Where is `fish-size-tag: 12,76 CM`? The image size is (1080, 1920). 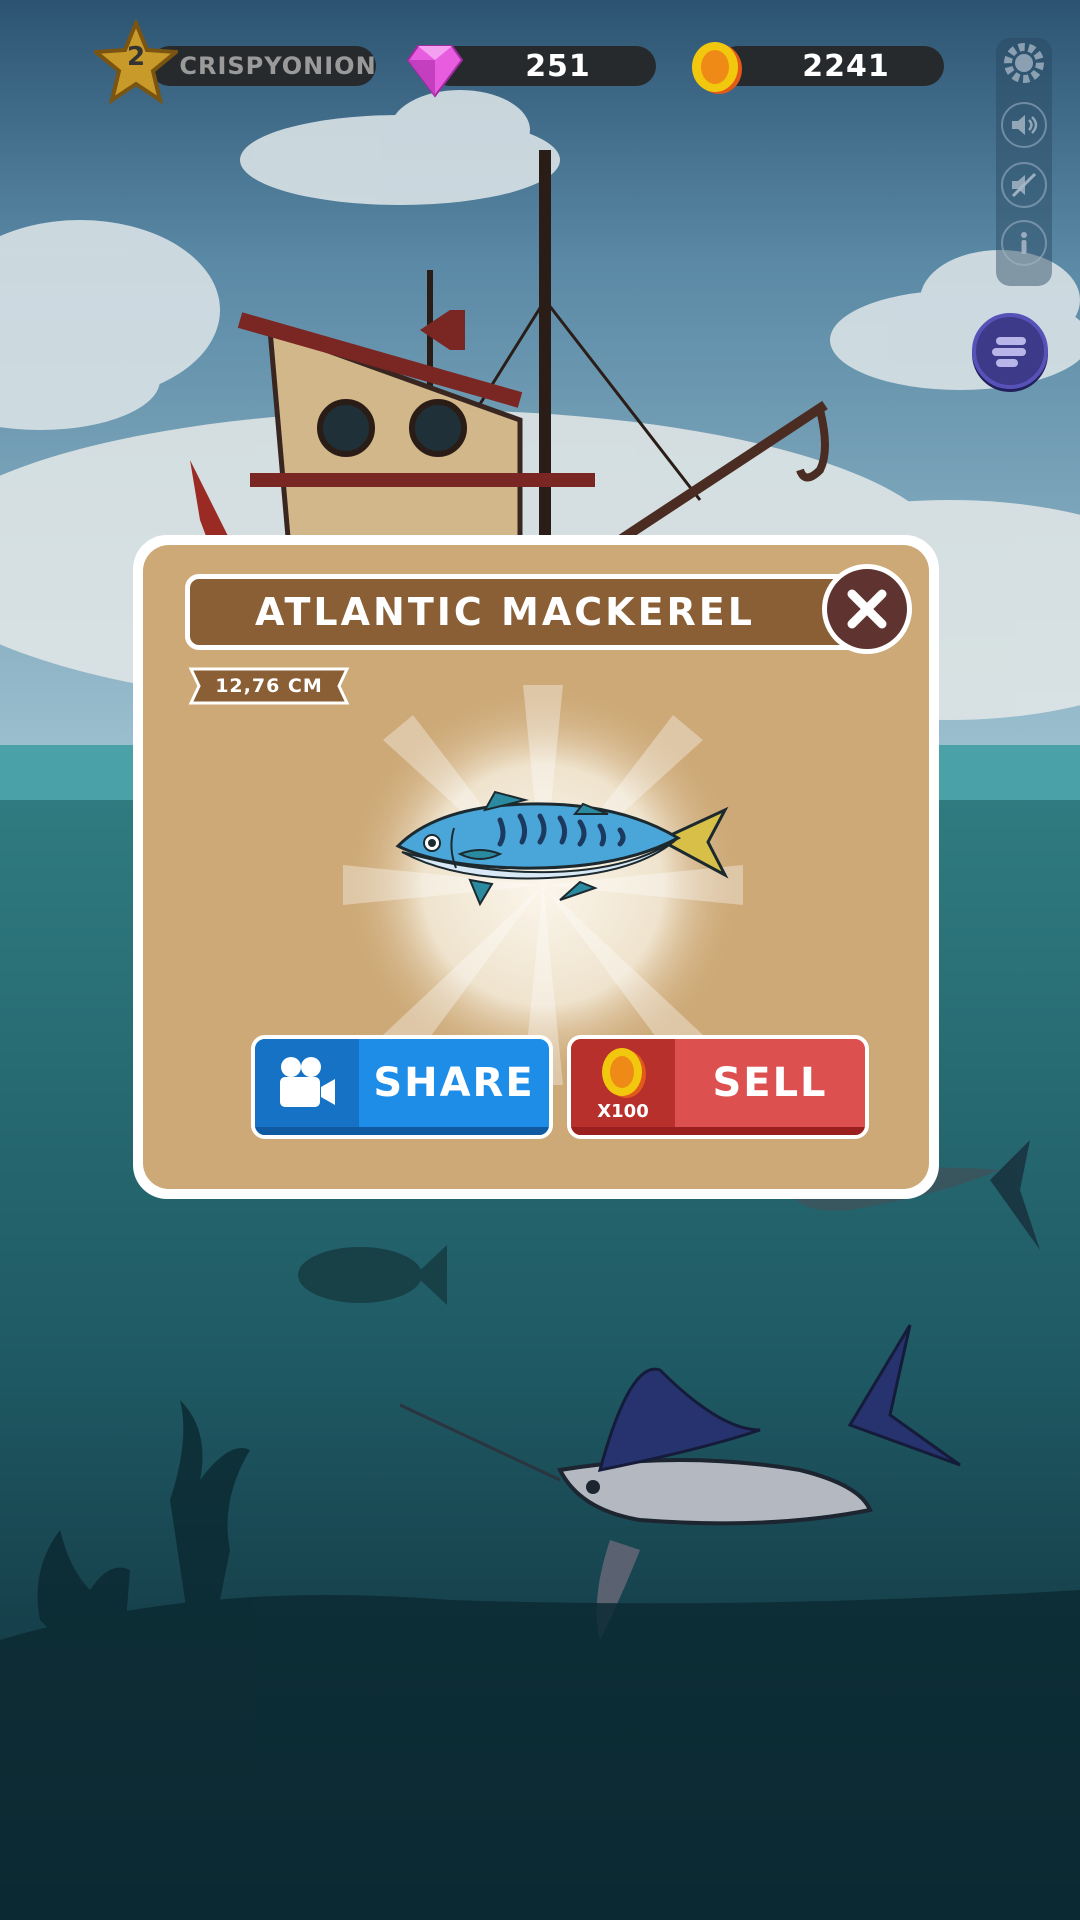 fish-size-tag: 12,76 CM is located at coordinates (269, 686).